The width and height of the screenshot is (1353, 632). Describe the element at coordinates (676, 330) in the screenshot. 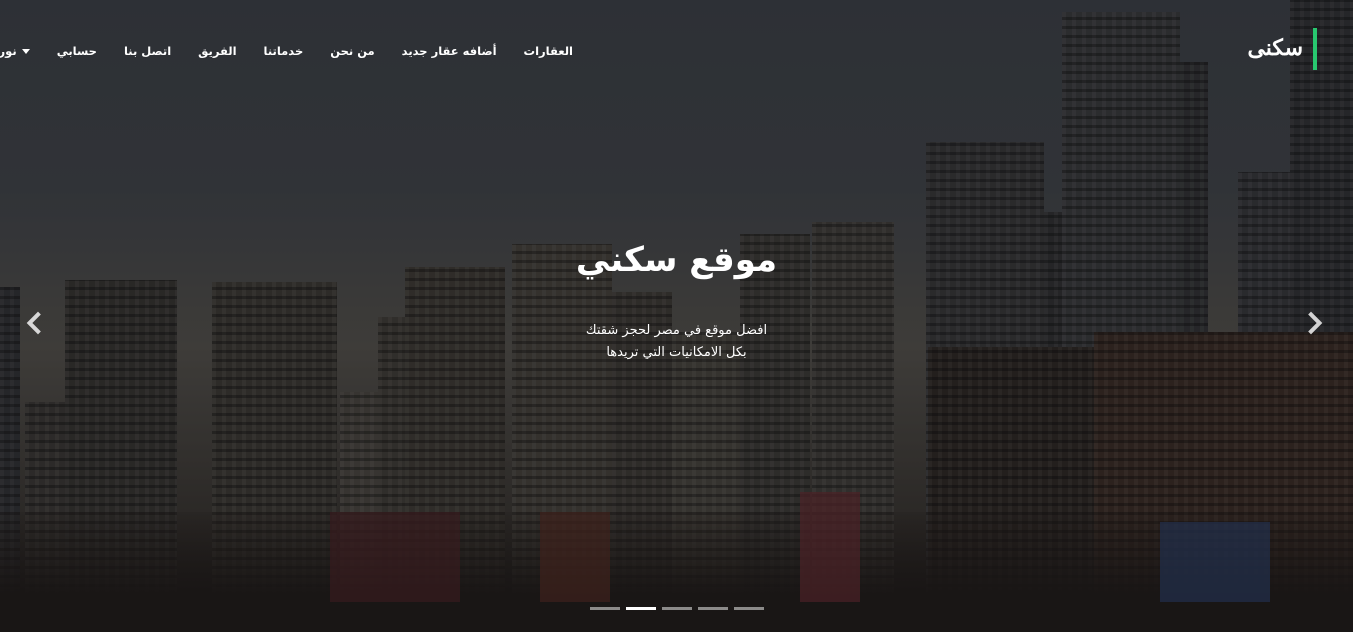

I see `hero-subtitle-line-1: افضل موقع في مصر لحجز شقتك` at that location.